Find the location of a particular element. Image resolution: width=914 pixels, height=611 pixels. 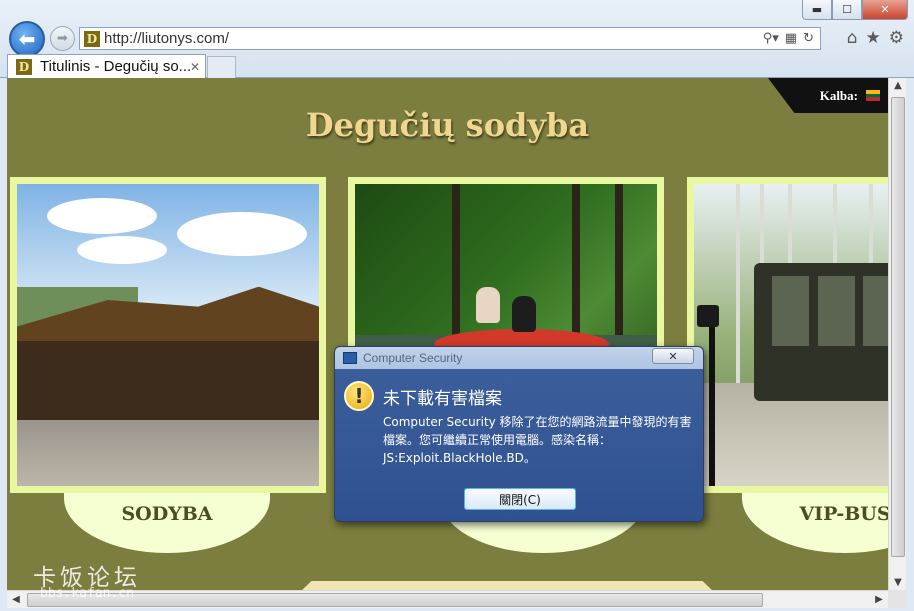

lithuanian-flag-icon is located at coordinates (873, 96).